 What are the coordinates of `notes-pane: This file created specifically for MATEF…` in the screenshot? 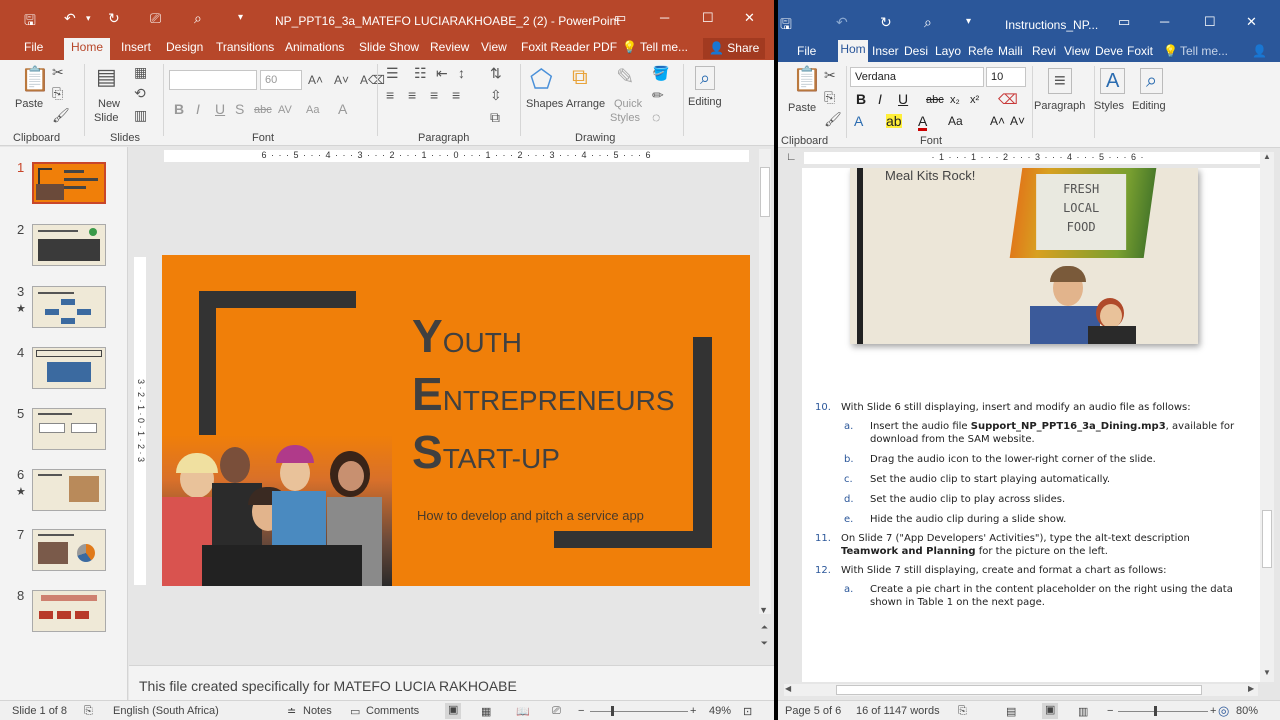 It's located at (451, 682).